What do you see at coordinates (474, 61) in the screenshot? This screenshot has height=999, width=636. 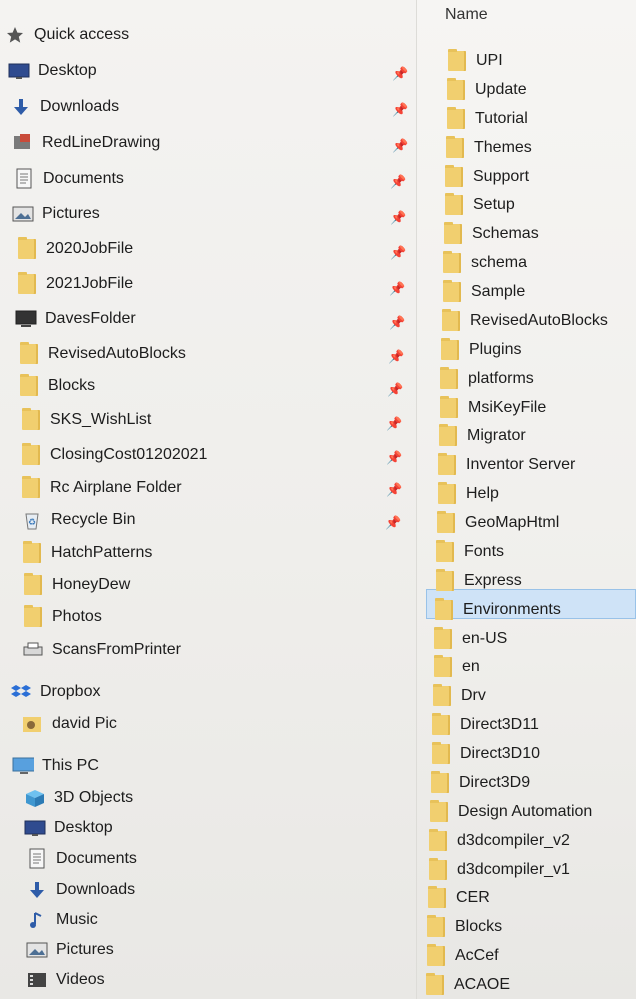 I see `folder-row: UPI` at bounding box center [474, 61].